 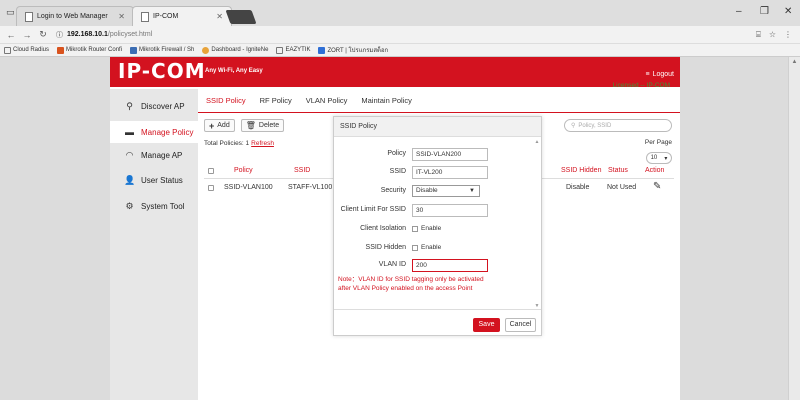 I want to click on vlan-id-row: VLAN ID 200, so click(x=434, y=266).